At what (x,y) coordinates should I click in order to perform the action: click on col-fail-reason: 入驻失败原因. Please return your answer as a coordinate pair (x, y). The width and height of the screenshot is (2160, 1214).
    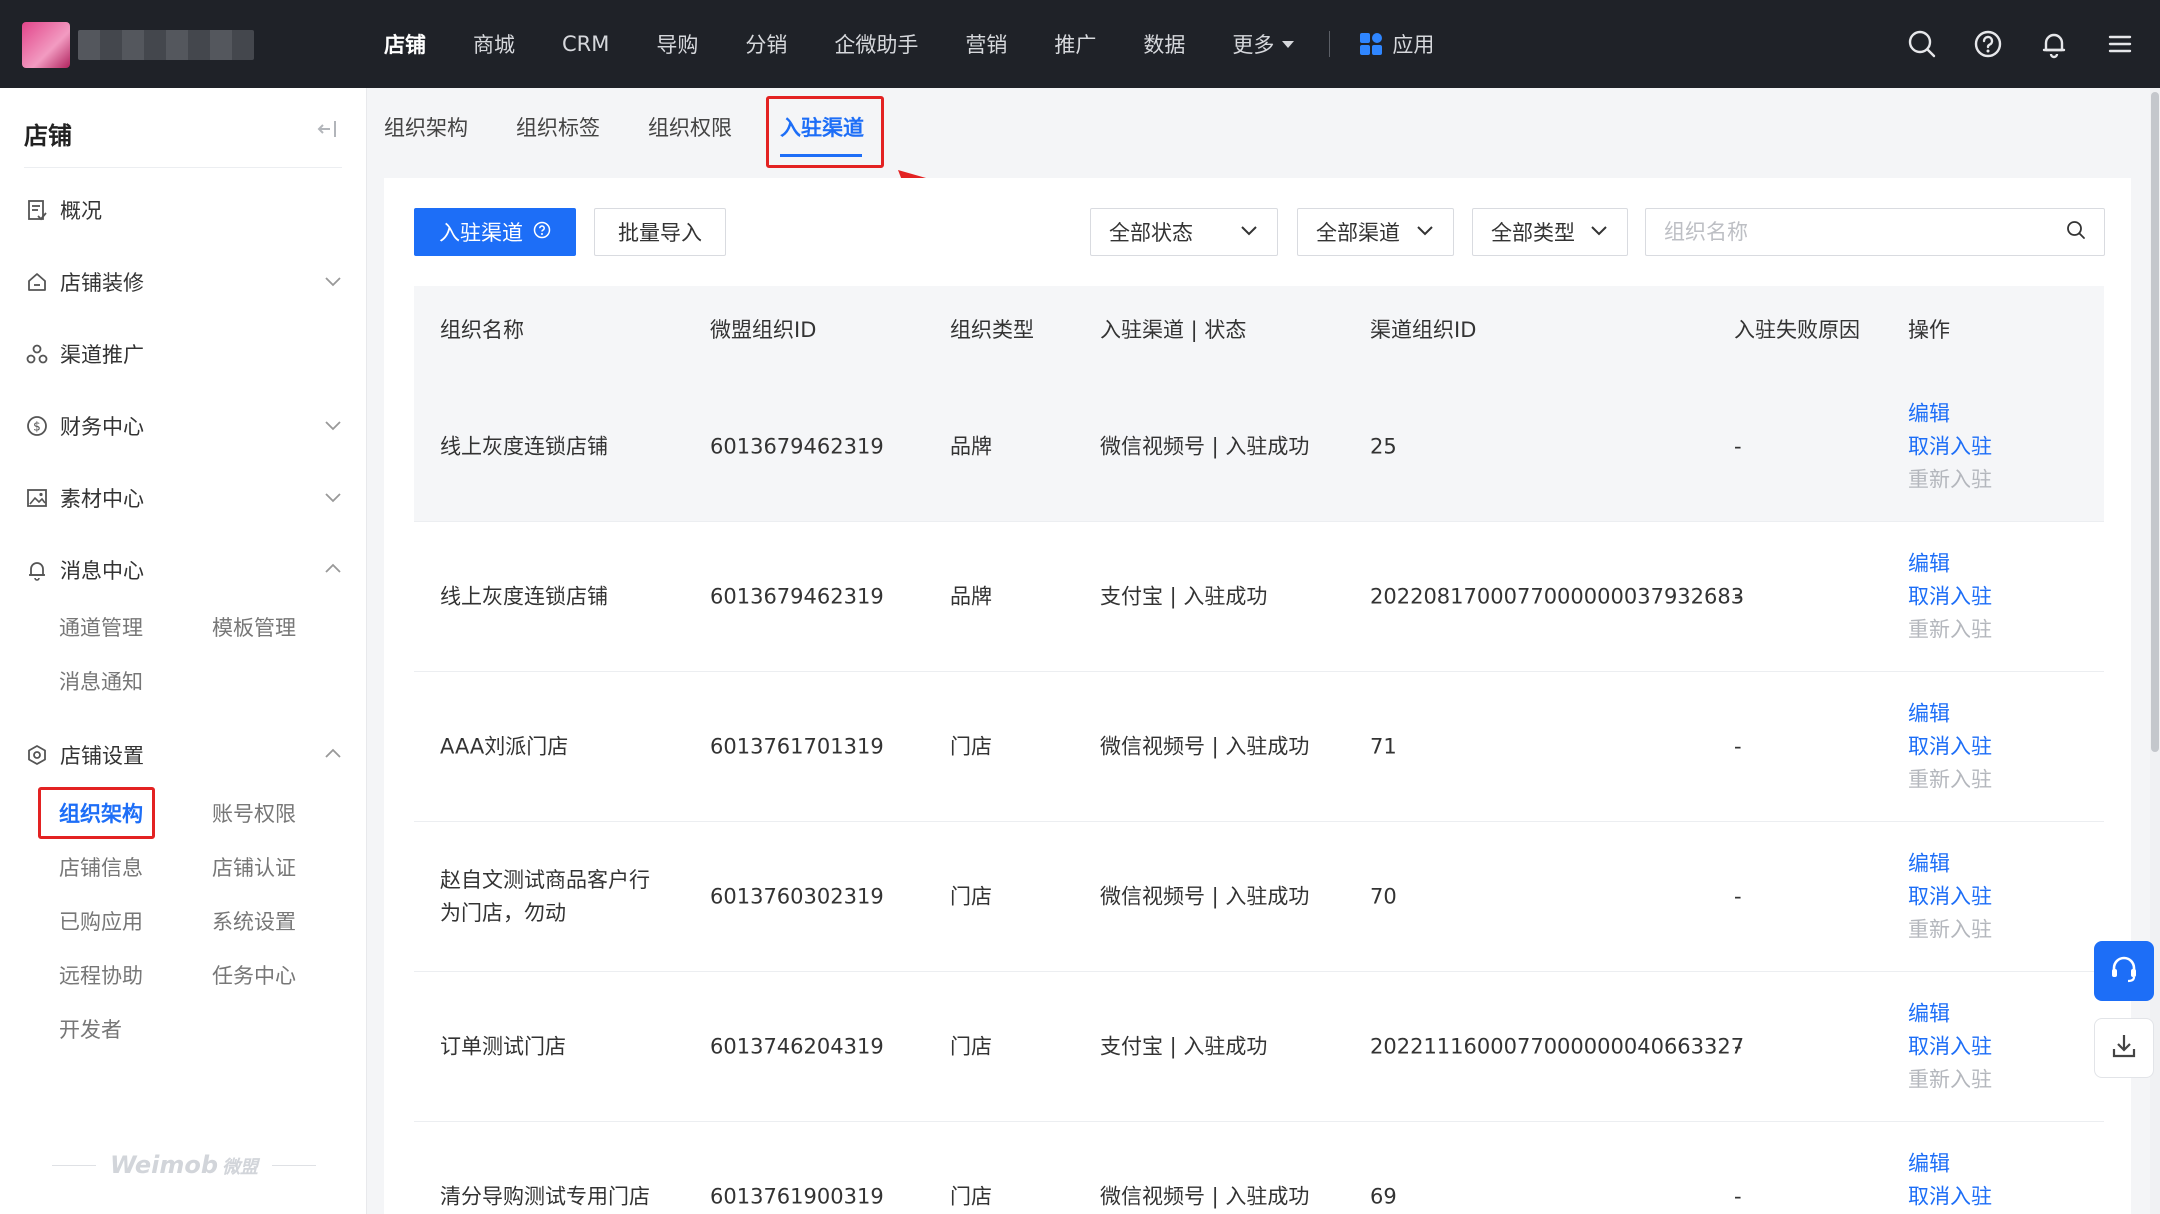
    Looking at the image, I should click on (1797, 330).